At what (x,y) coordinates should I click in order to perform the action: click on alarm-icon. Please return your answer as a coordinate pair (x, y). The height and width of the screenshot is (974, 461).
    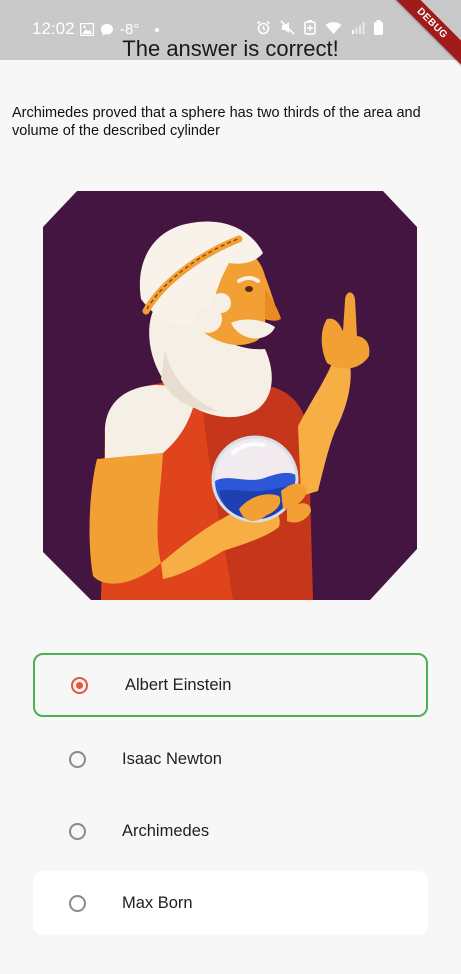
    Looking at the image, I should click on (263, 27).